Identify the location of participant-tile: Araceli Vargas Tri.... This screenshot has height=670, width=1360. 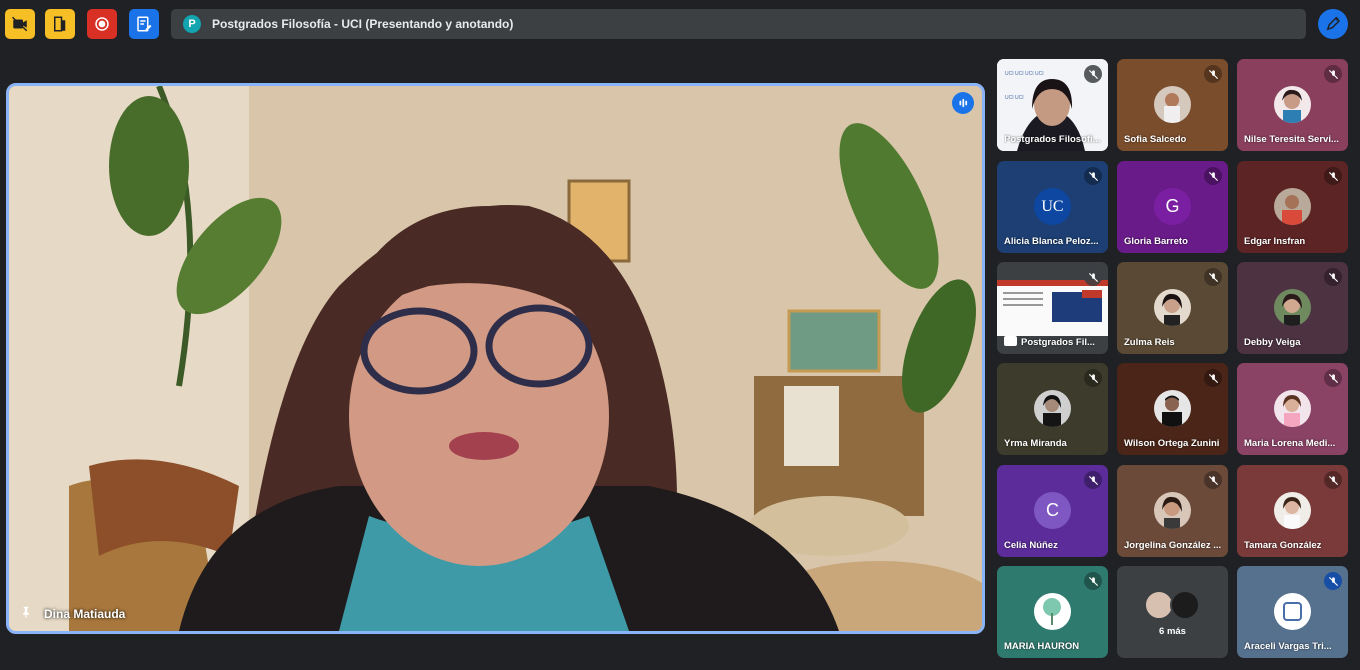
(1292, 612).